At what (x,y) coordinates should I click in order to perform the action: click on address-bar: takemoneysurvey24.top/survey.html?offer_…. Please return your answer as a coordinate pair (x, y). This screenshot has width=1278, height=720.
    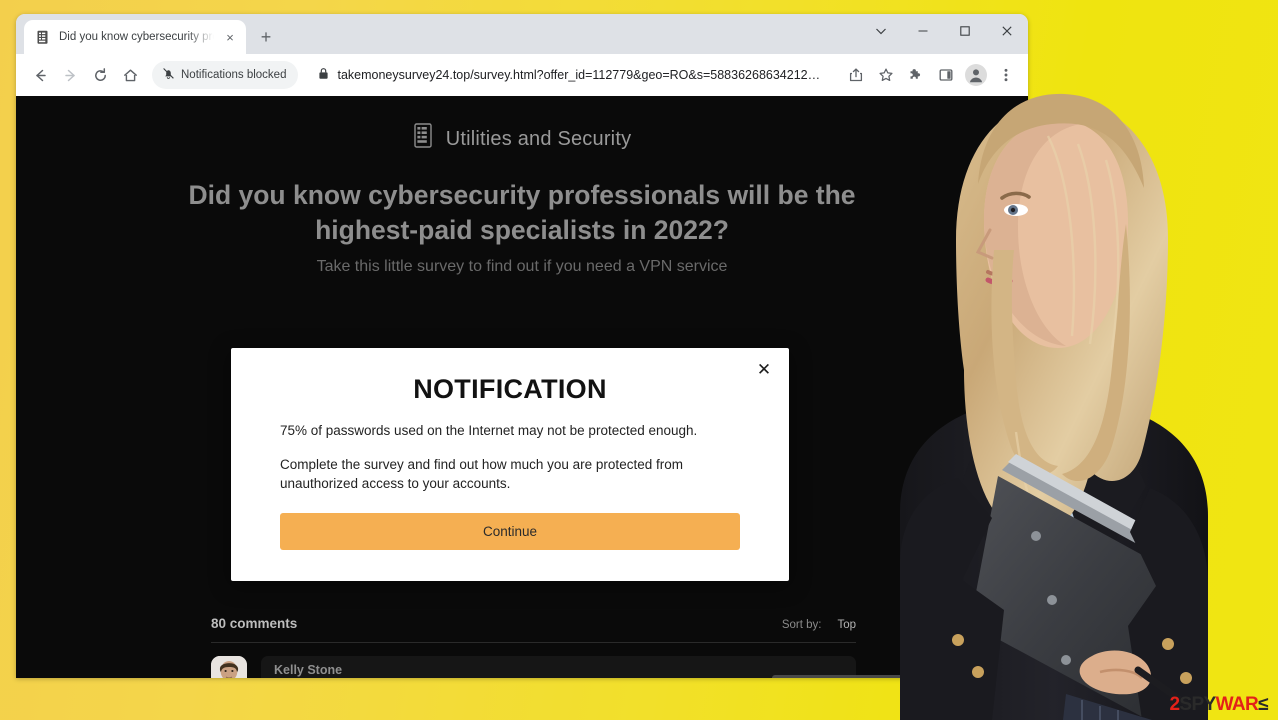
    Looking at the image, I should click on (571, 75).